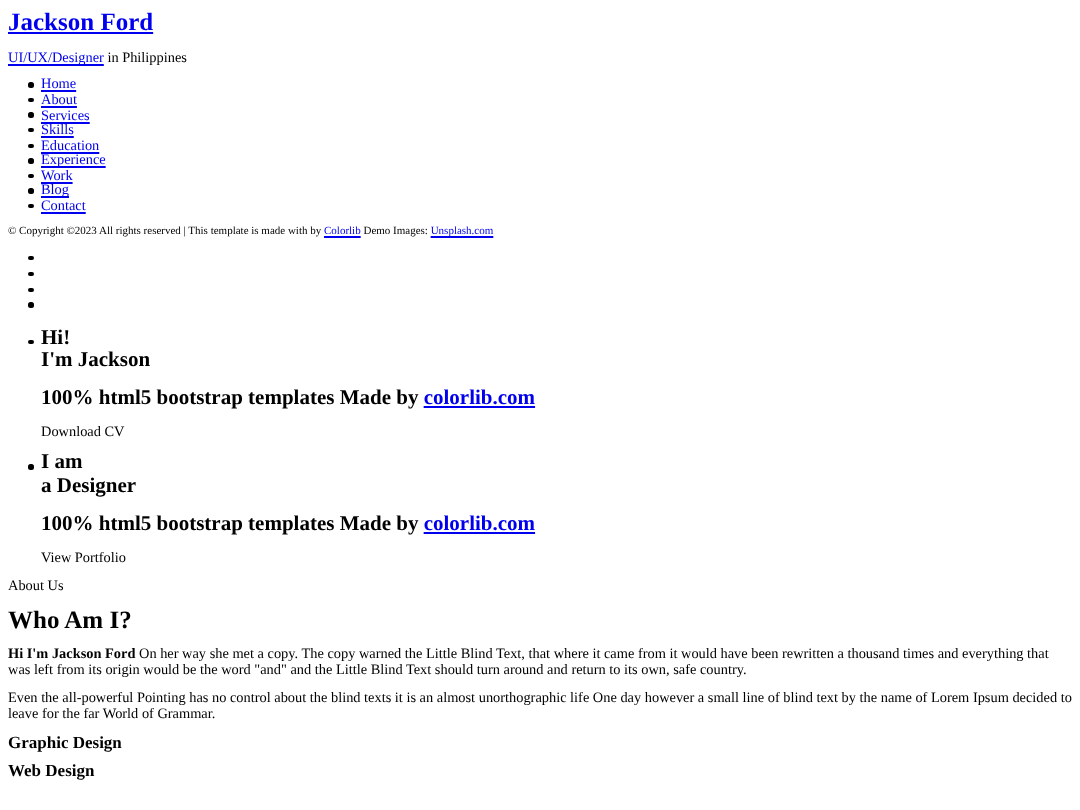  I want to click on service-heading: Web Design, so click(52, 772).